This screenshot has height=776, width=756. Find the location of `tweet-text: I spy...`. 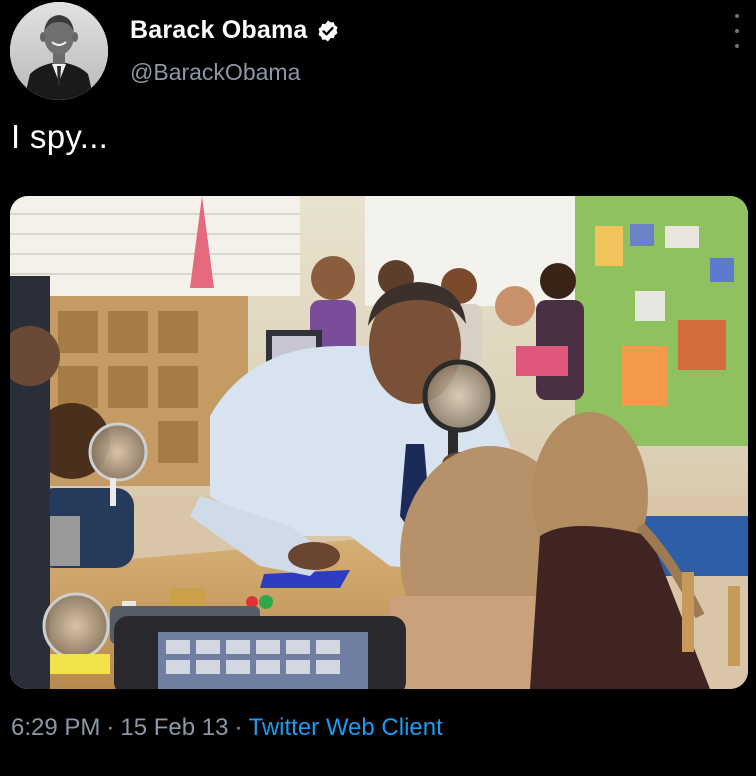

tweet-text: I spy... is located at coordinates (60, 136).